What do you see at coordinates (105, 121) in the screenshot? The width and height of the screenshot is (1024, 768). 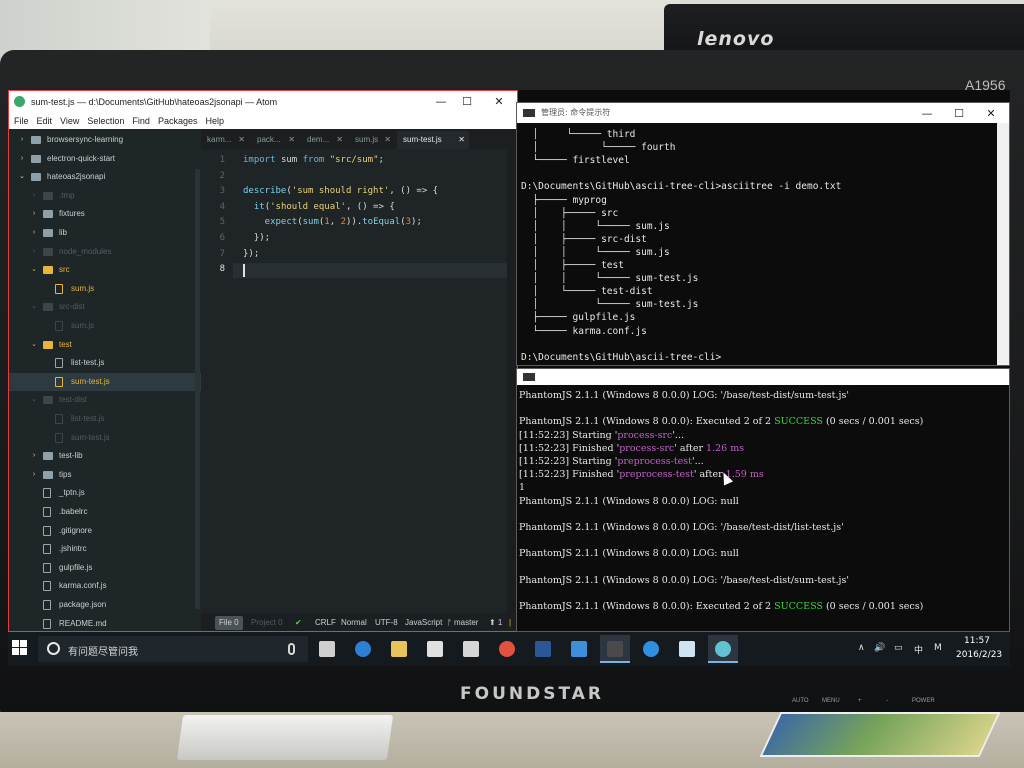 I see `menu-item-selection: Selection` at bounding box center [105, 121].